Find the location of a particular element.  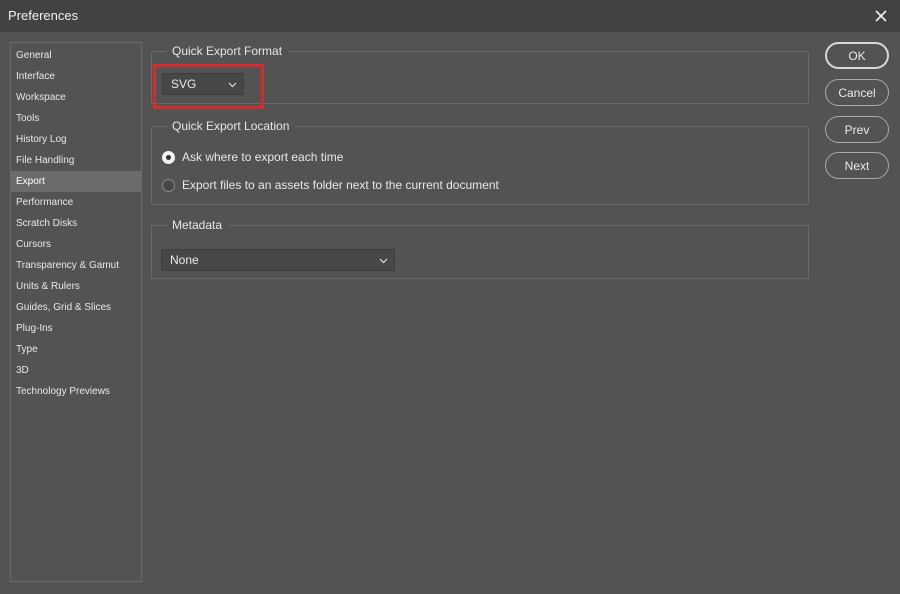

sidebar-item-file-handling: File Handling is located at coordinates (76, 160).